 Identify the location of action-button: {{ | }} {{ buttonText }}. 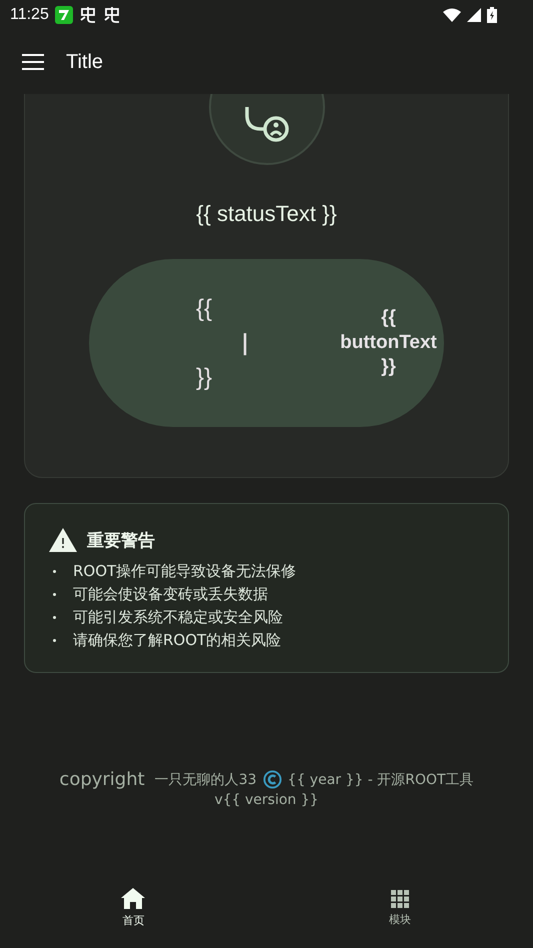
(266, 343).